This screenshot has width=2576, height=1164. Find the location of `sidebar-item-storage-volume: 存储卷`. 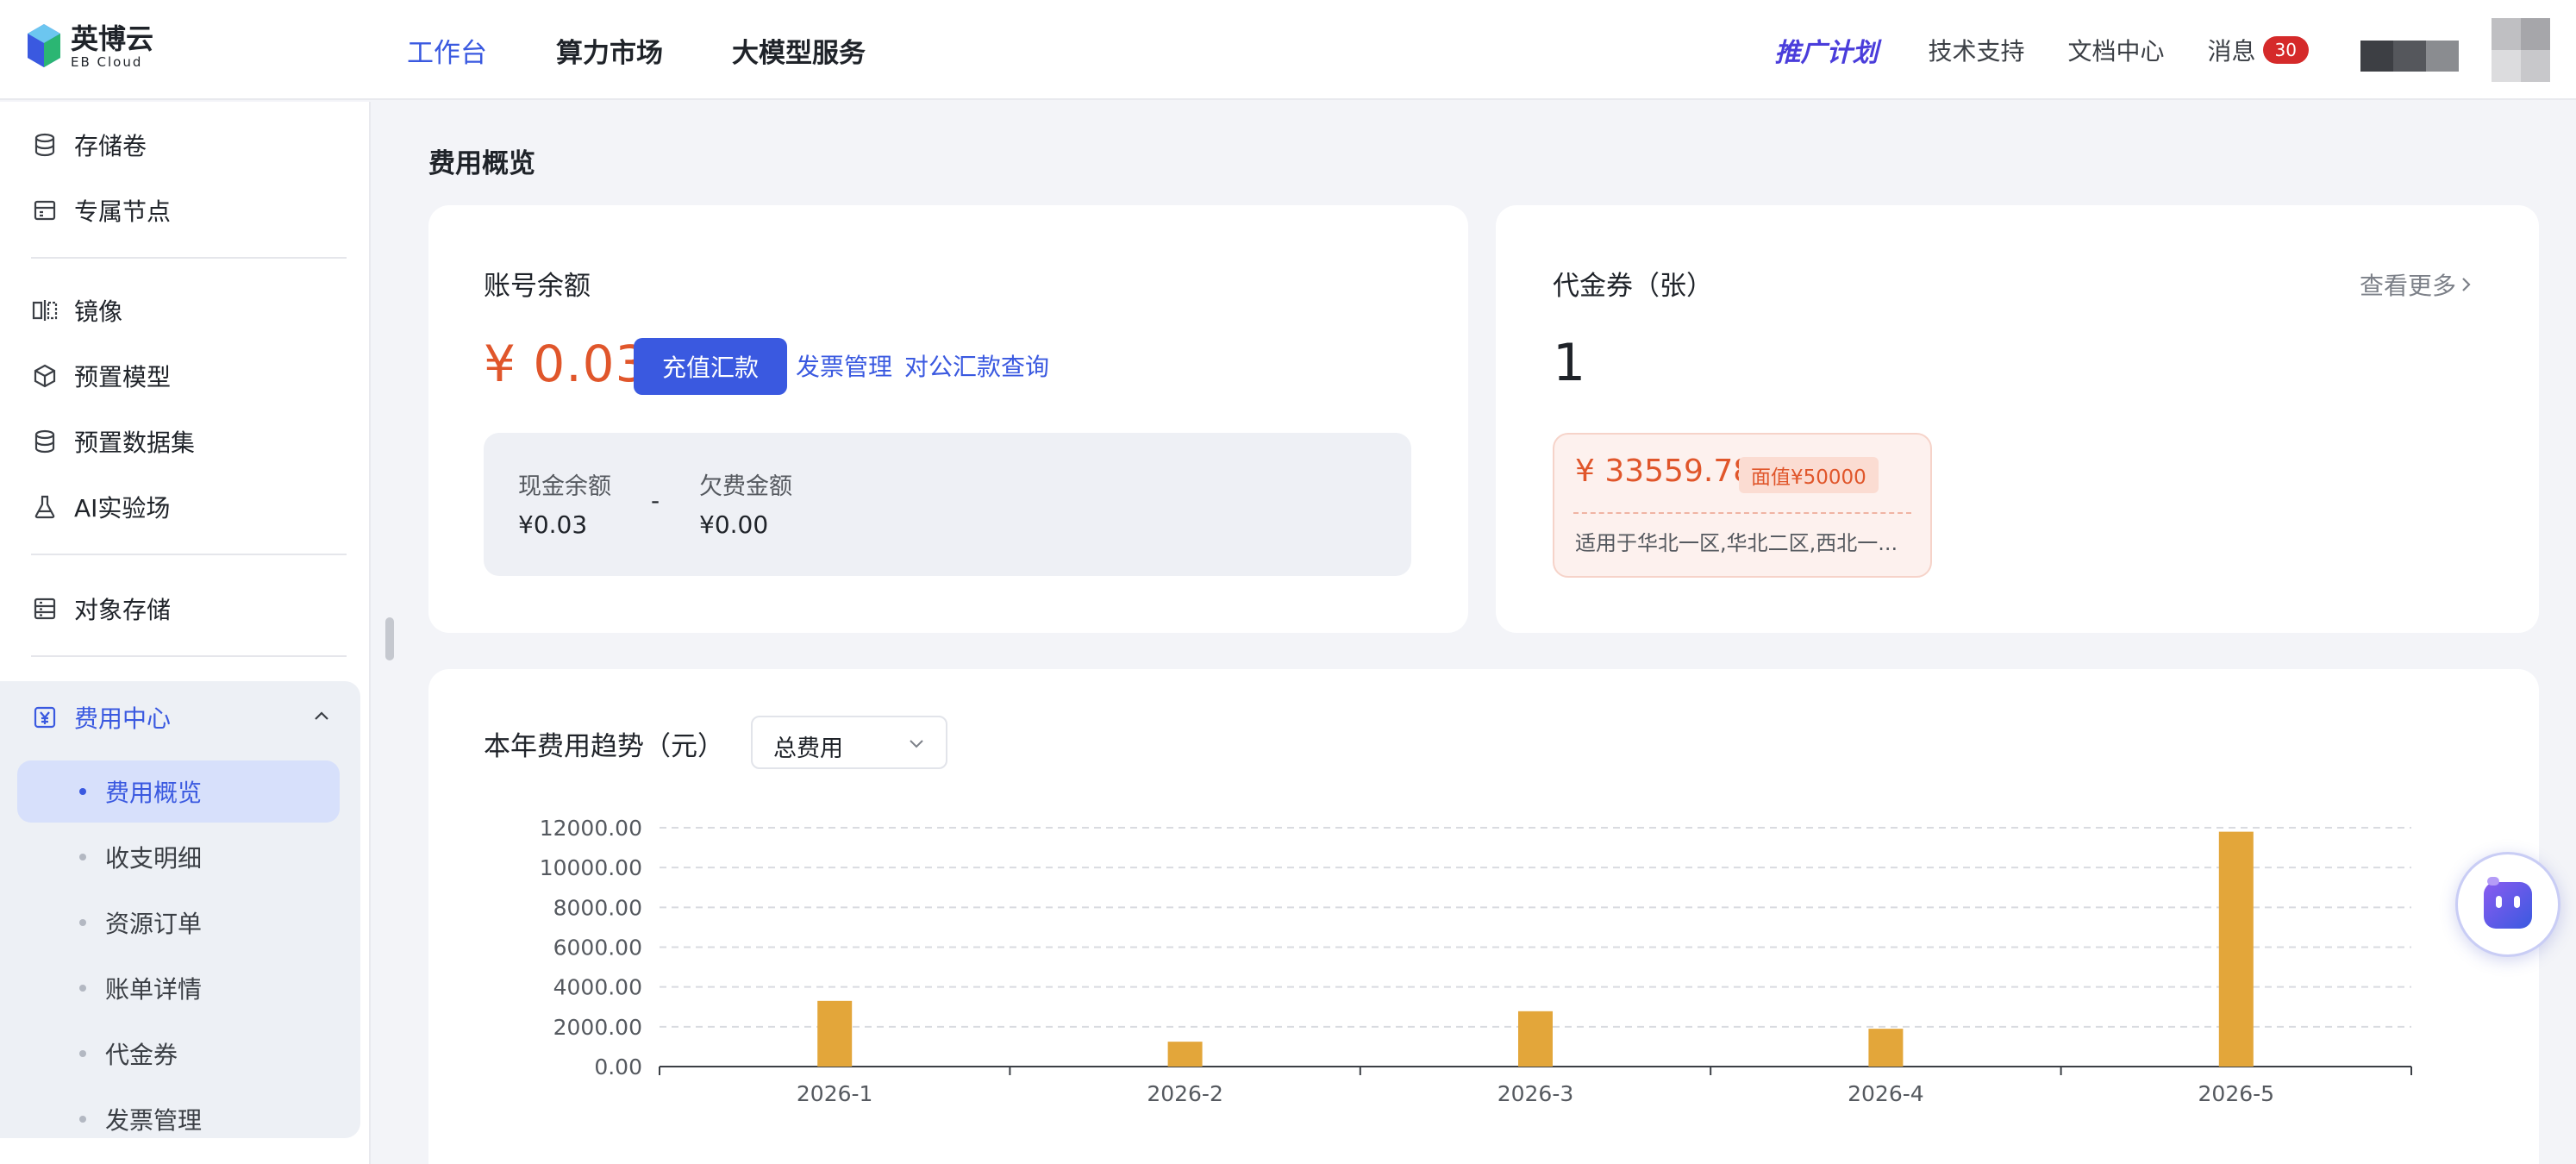

sidebar-item-storage-volume: 存储卷 is located at coordinates (89, 145).